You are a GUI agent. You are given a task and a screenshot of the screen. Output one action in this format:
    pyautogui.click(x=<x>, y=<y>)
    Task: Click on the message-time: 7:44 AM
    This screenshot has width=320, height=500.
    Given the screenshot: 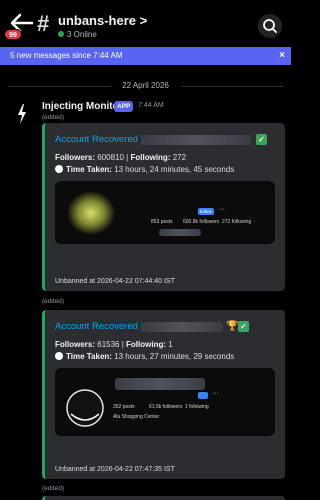 What is the action you would take?
    pyautogui.click(x=151, y=105)
    